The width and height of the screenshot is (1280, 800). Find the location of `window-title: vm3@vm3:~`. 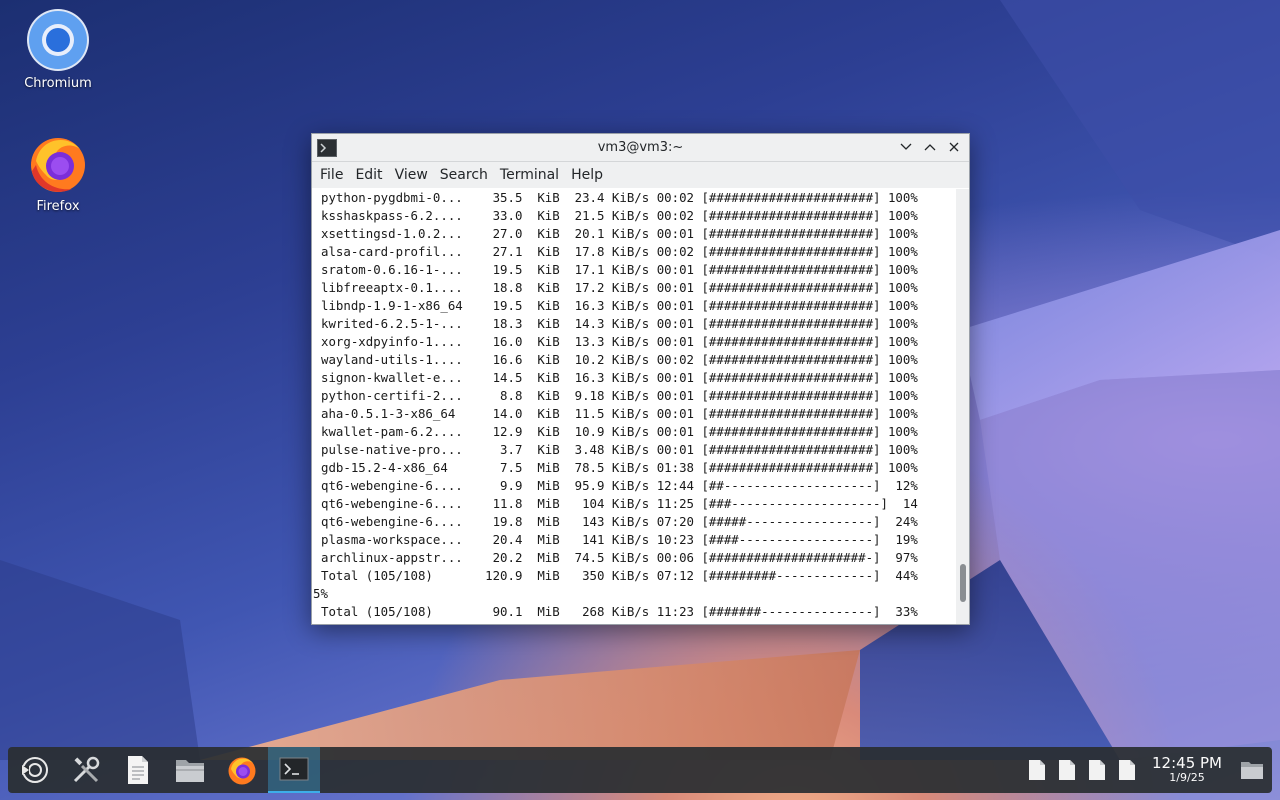

window-title: vm3@vm3:~ is located at coordinates (640, 147).